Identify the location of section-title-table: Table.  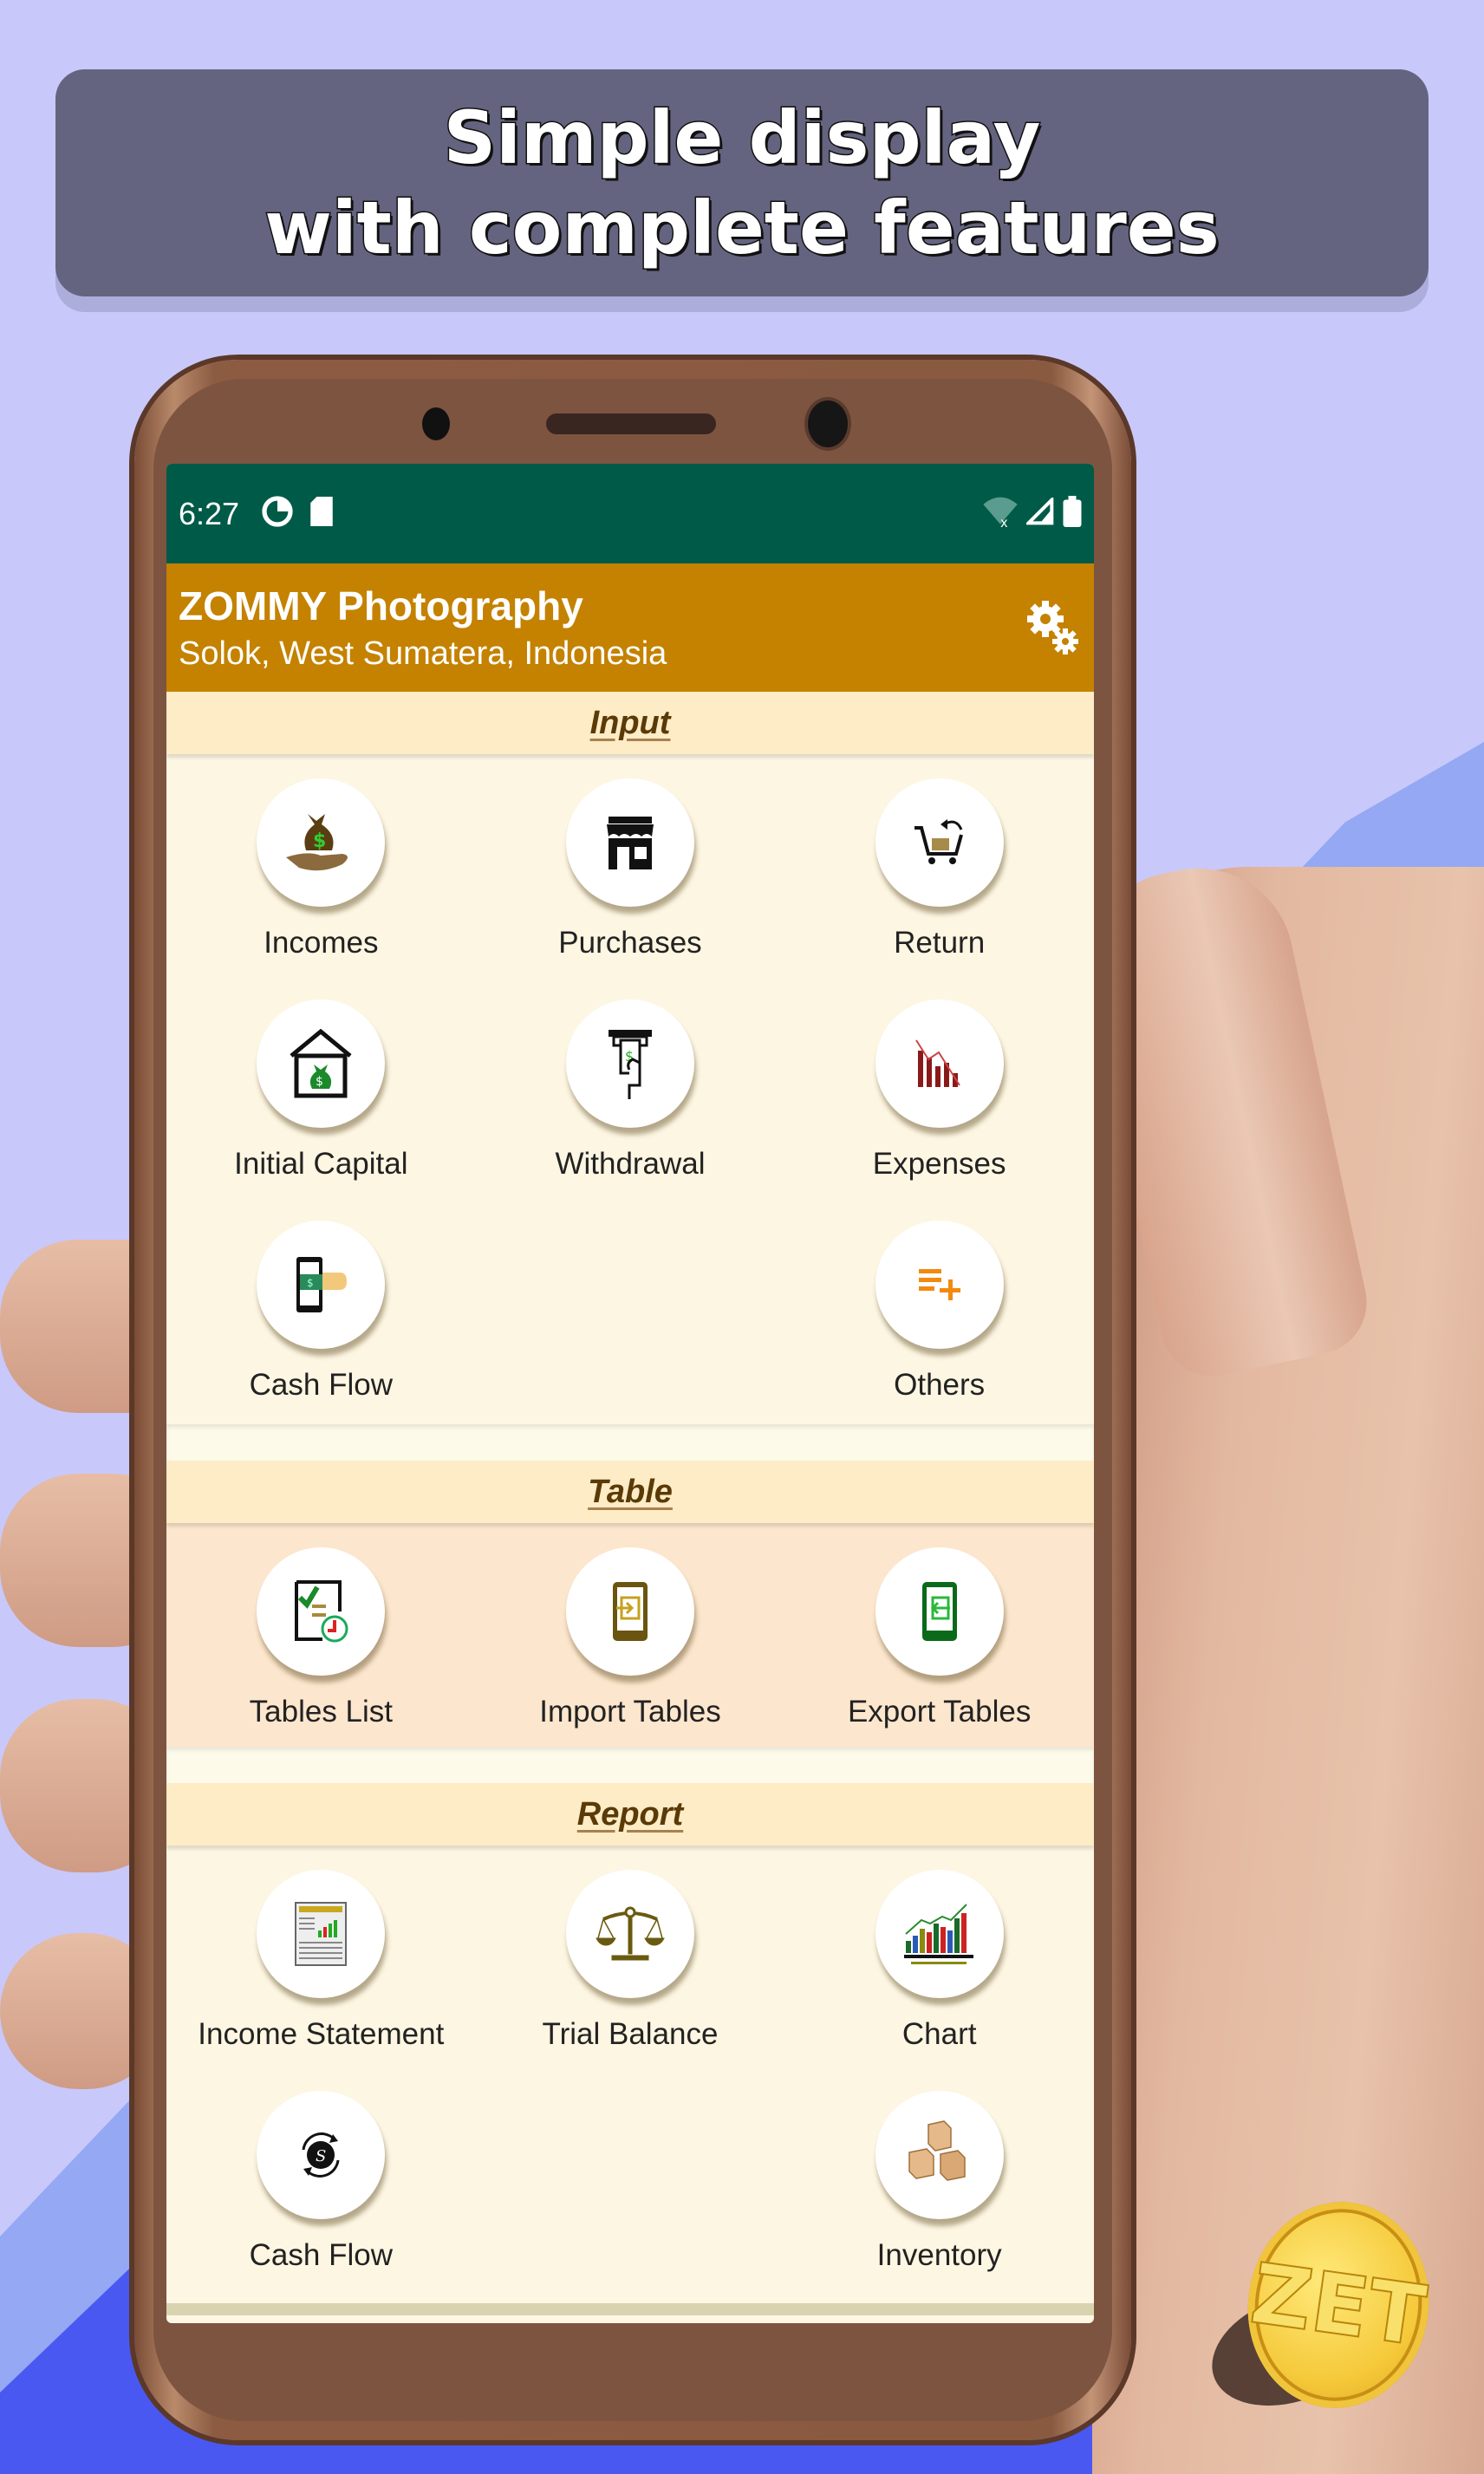
(630, 1491).